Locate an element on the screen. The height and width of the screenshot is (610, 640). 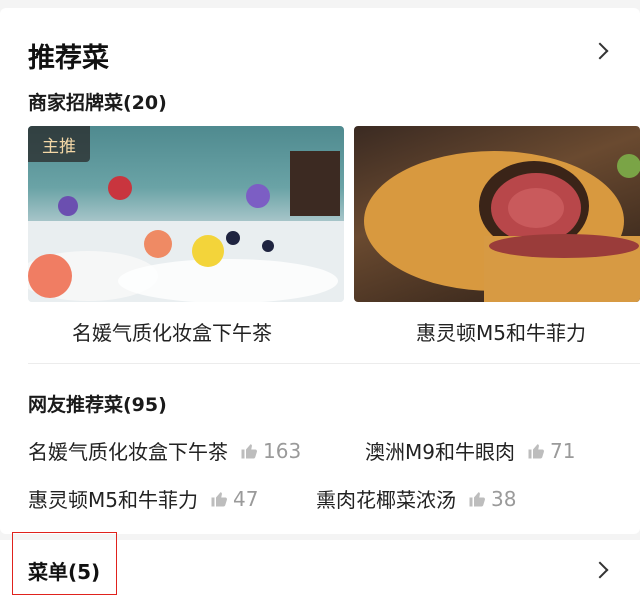
netizen-item-name: 名媛气质化妆盒下午茶 is located at coordinates (128, 452).